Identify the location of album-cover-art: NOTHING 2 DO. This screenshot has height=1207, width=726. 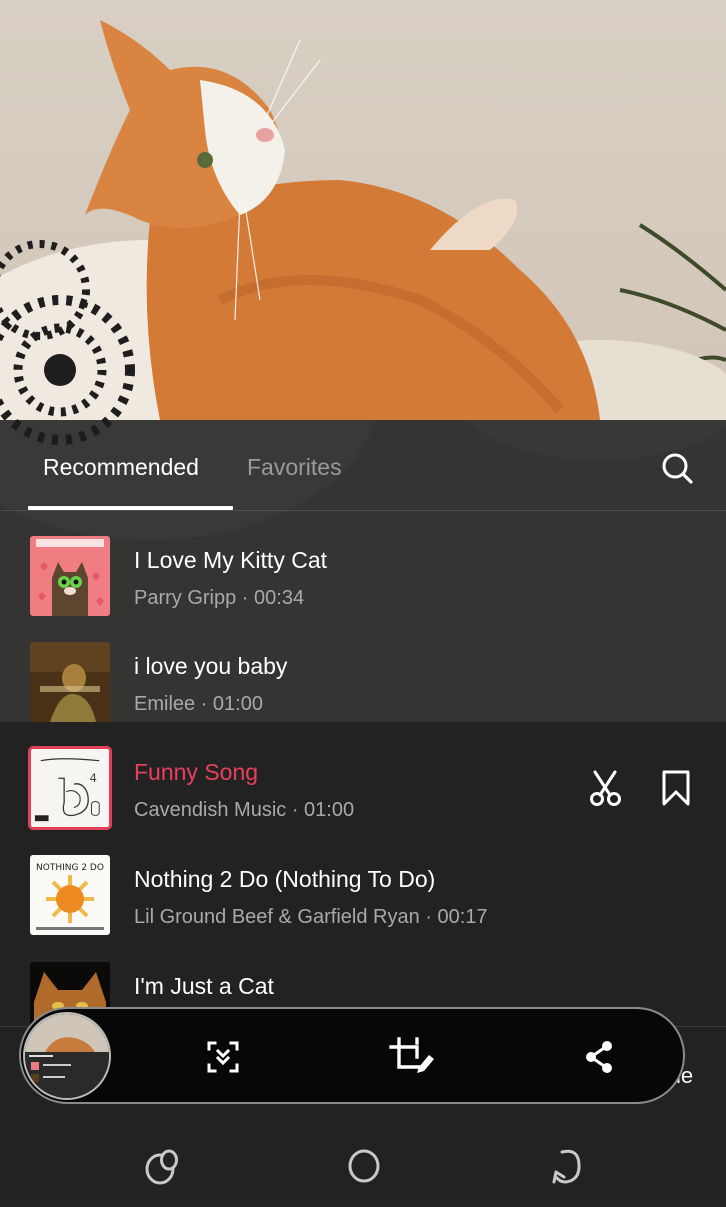
(70, 895).